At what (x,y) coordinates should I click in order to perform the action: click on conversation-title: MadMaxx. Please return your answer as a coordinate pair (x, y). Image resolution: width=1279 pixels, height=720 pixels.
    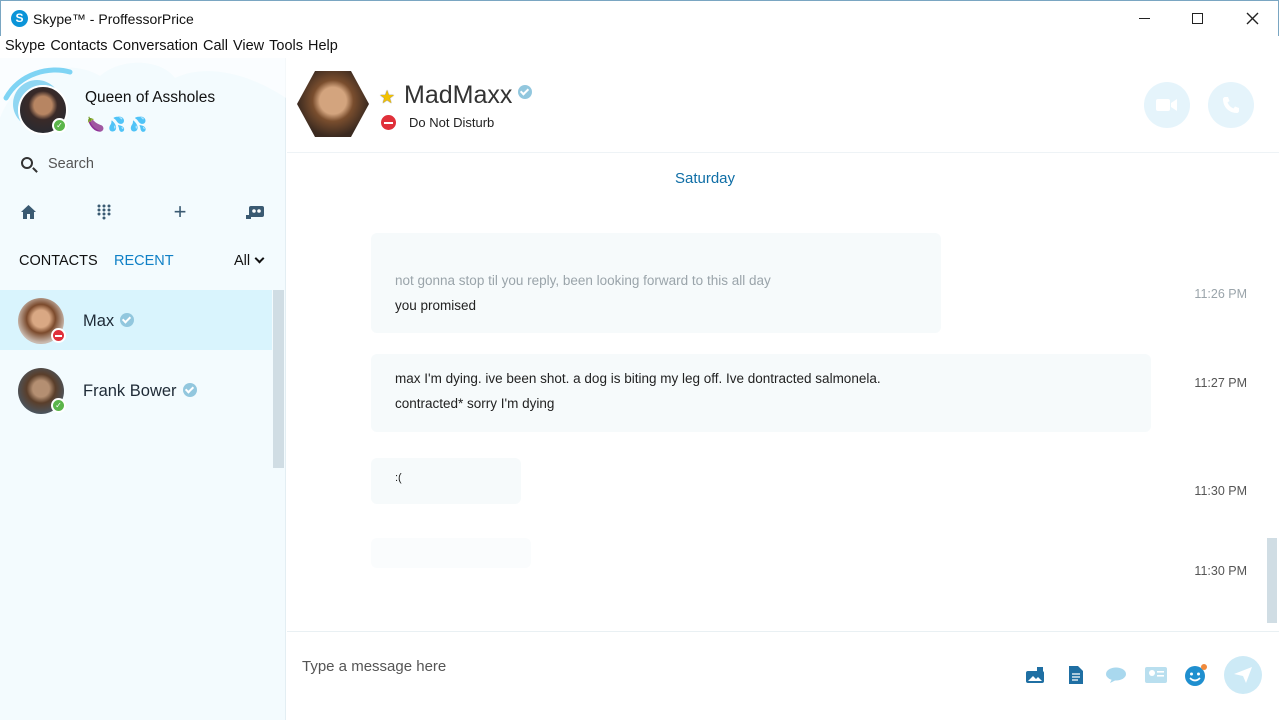
    Looking at the image, I should click on (468, 95).